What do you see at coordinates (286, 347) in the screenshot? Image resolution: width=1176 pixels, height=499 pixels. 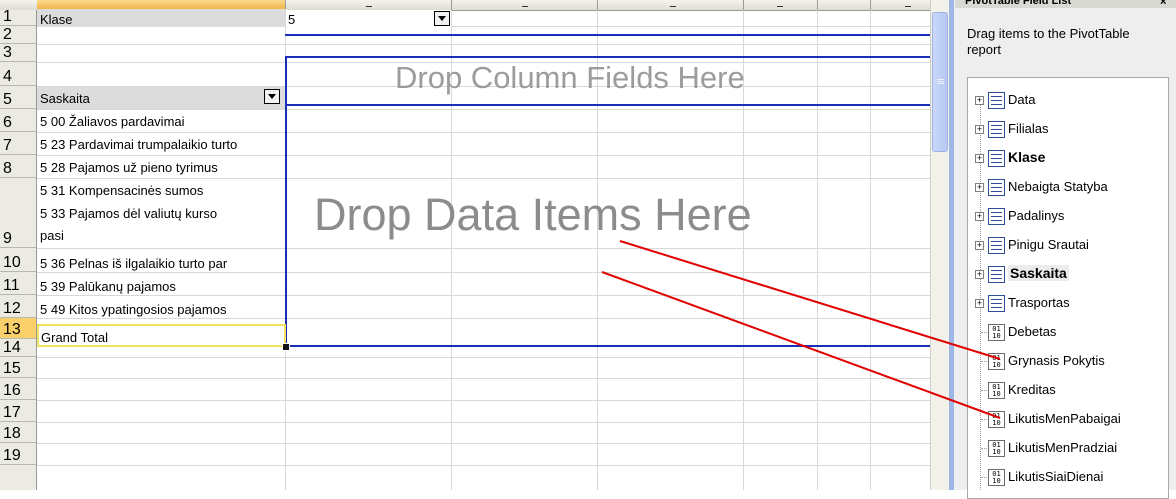 I see `fill-handle` at bounding box center [286, 347].